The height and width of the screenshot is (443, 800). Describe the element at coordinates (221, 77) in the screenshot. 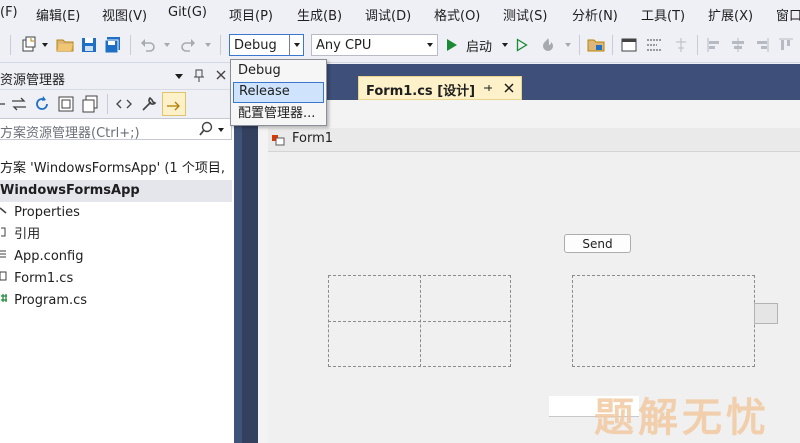

I see `close-icon` at that location.